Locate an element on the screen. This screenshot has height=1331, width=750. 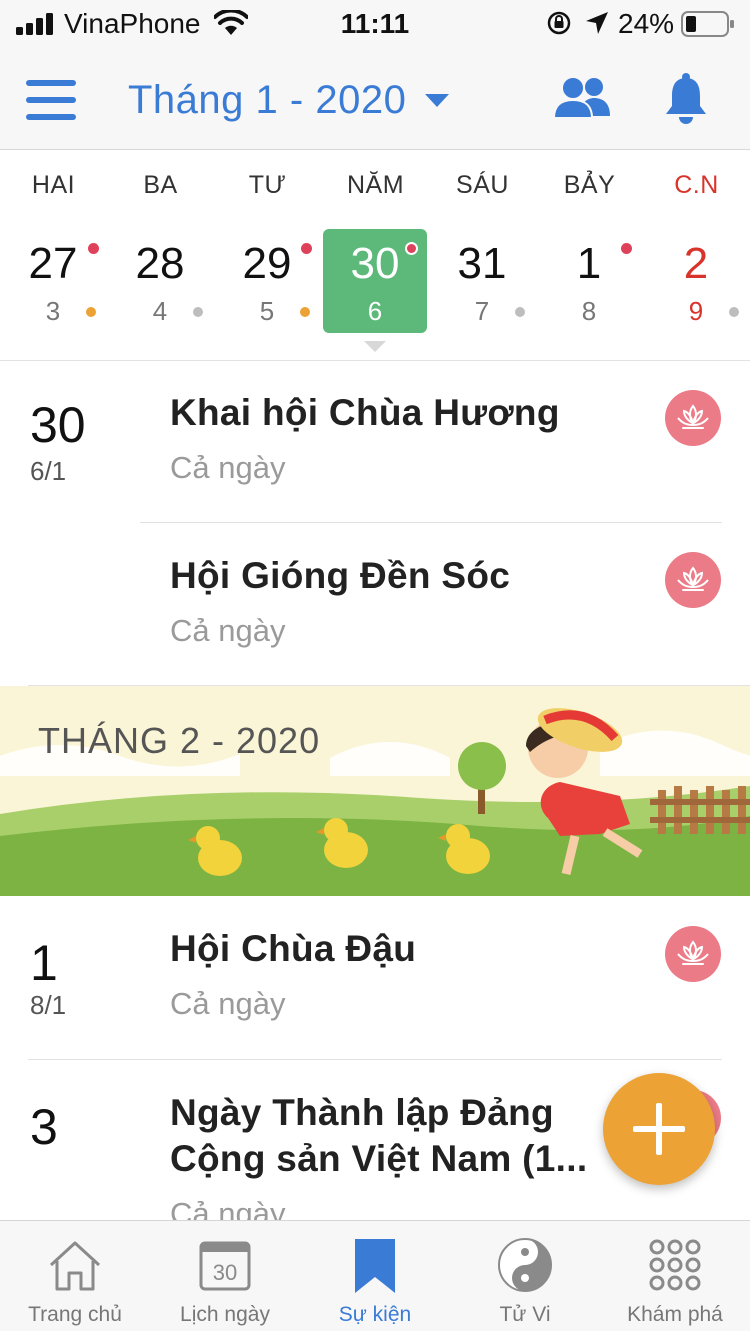
day-column: NĂM 30 6 is located at coordinates (375, 256).